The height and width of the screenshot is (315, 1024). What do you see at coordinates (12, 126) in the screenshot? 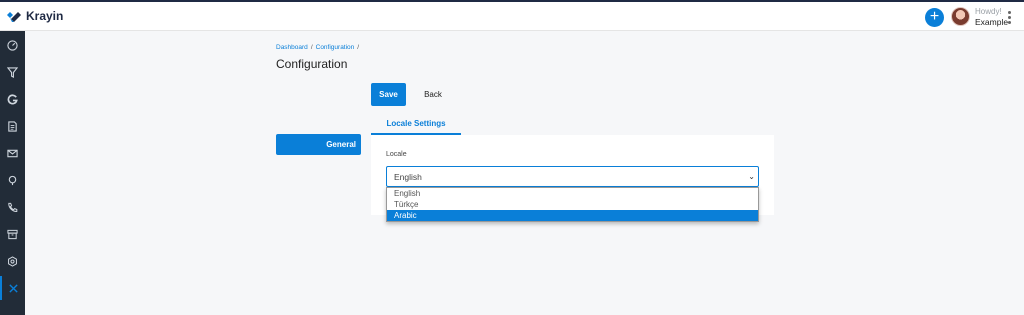
I see `document-icon` at bounding box center [12, 126].